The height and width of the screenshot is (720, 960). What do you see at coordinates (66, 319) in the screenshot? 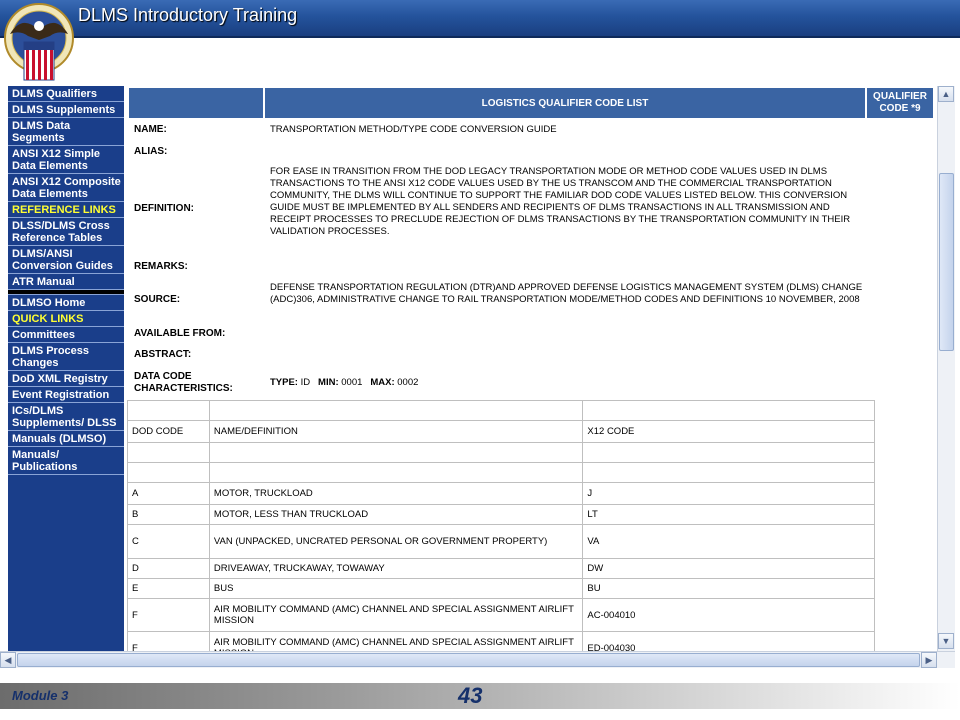
I see `sidebar-heading-quick-links: QUICK LINKS` at bounding box center [66, 319].